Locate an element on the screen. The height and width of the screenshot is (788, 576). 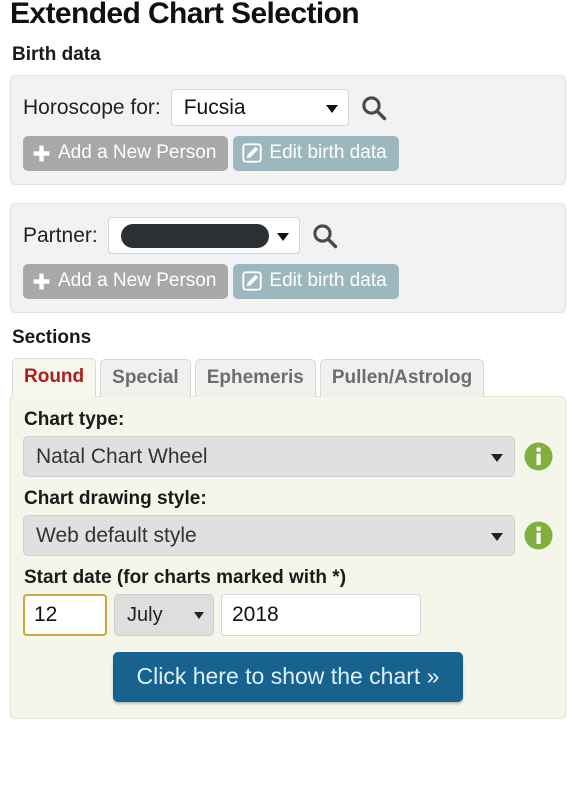
partner-buttons: Add a New Person Edit birth data is located at coordinates (288, 281).